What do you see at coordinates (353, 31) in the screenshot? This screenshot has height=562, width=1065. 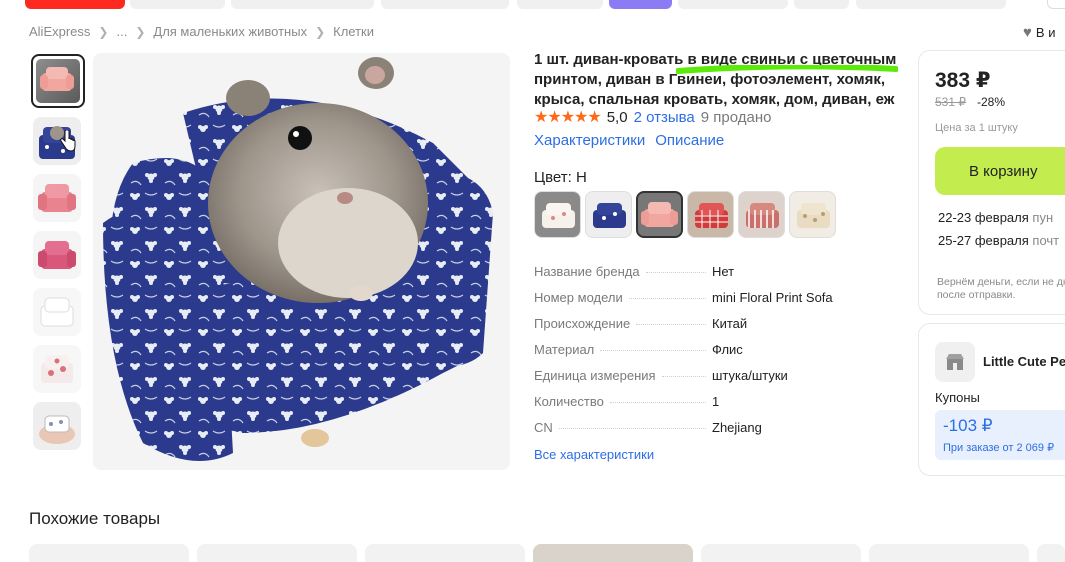 I see `breadcrumb-item: Клетки` at bounding box center [353, 31].